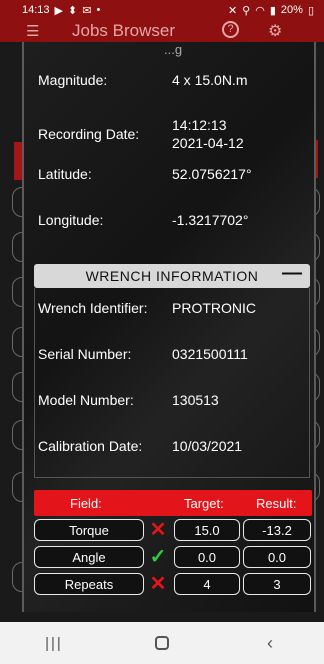 Image resolution: width=324 pixels, height=664 pixels. Describe the element at coordinates (90, 446) in the screenshot. I see `calibration-date-label: Calibration Date:` at that location.